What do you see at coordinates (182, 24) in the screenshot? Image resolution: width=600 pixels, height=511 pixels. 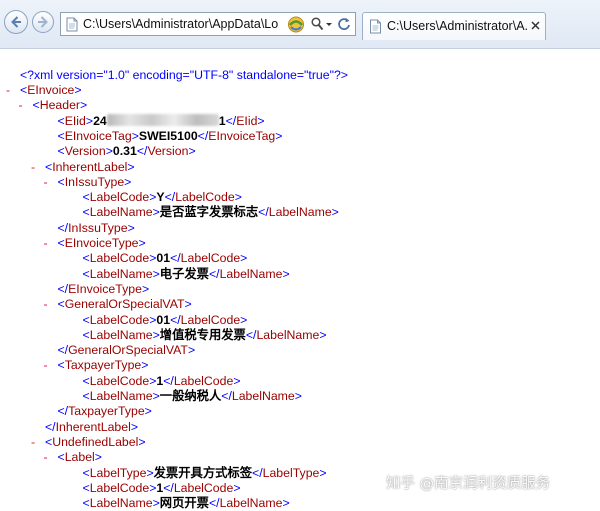 I see `address-text: C:\Users\Administrator\AppData\Lo` at bounding box center [182, 24].